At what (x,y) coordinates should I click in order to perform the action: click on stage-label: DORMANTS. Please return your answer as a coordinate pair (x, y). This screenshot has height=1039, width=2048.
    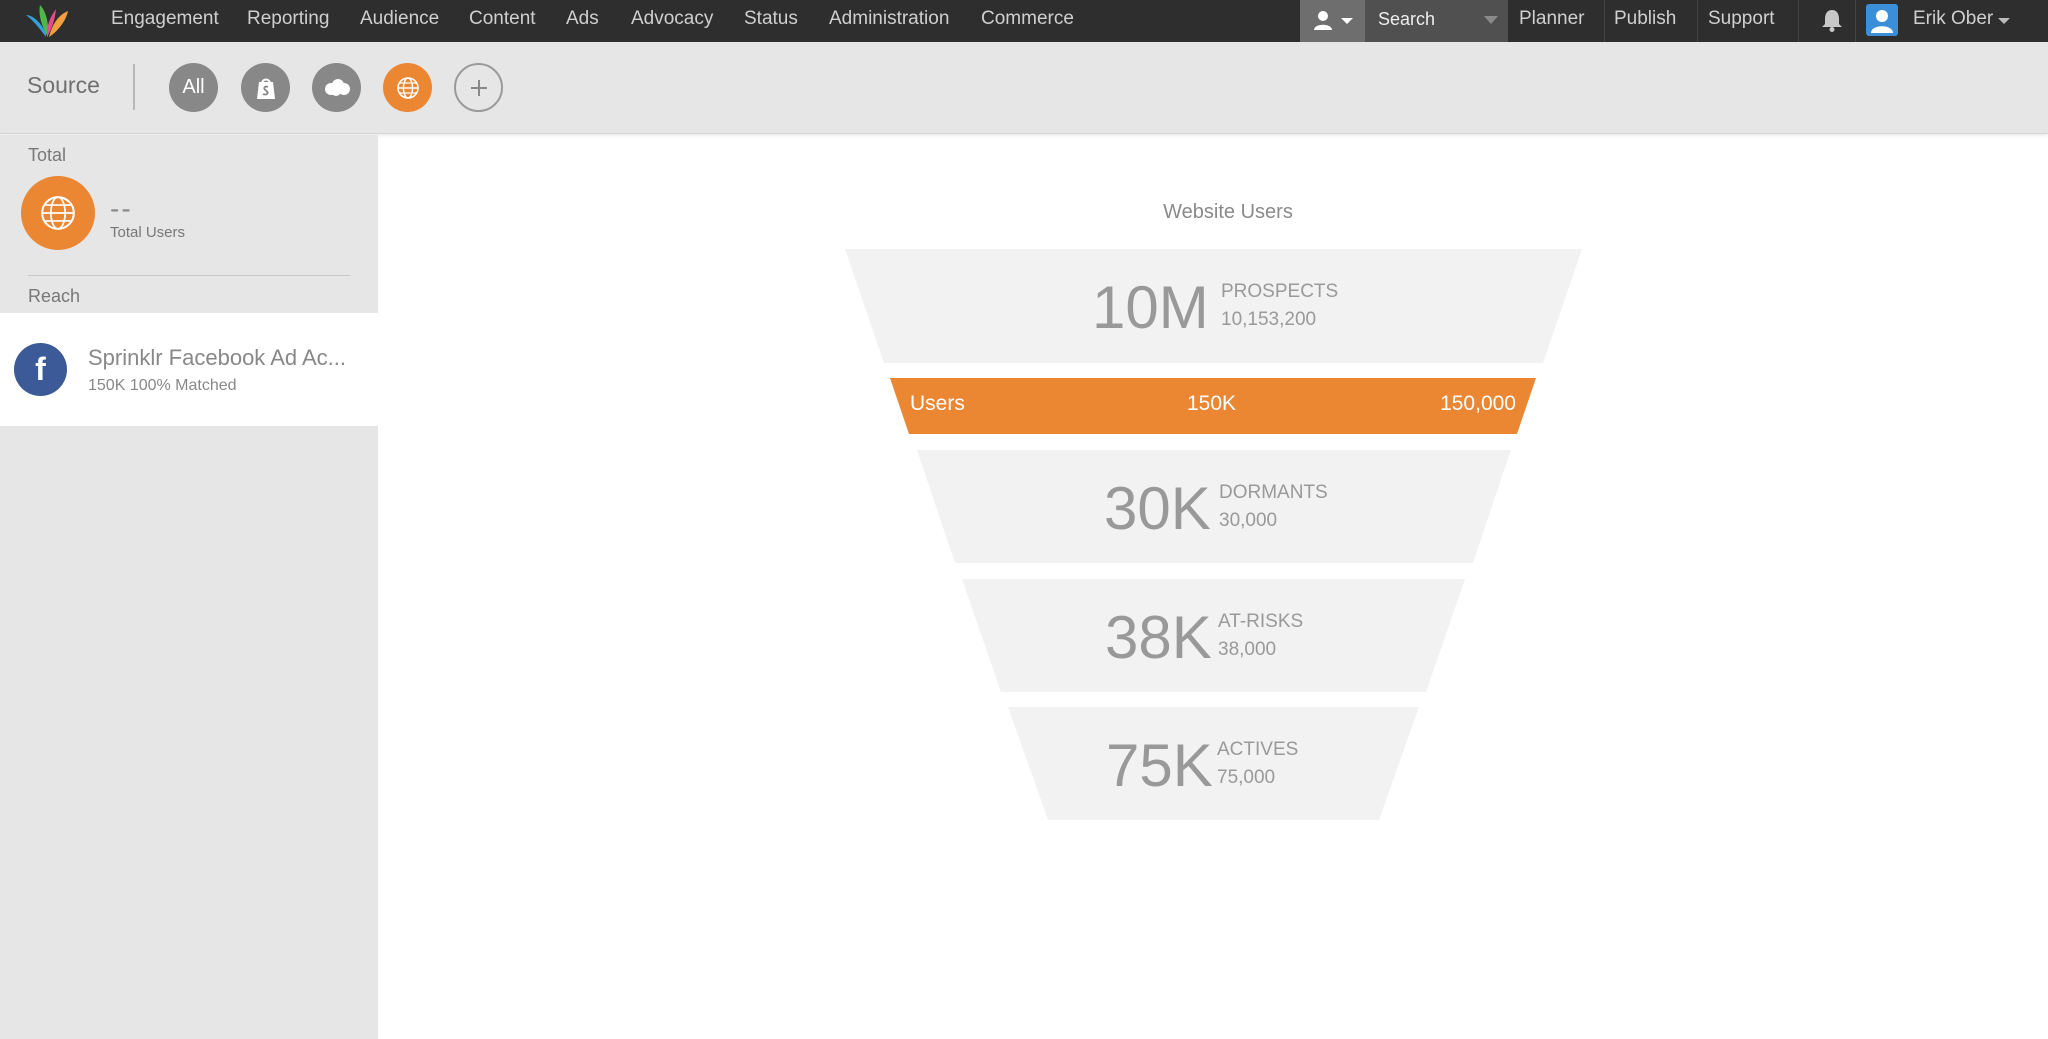
    Looking at the image, I should click on (1273, 492).